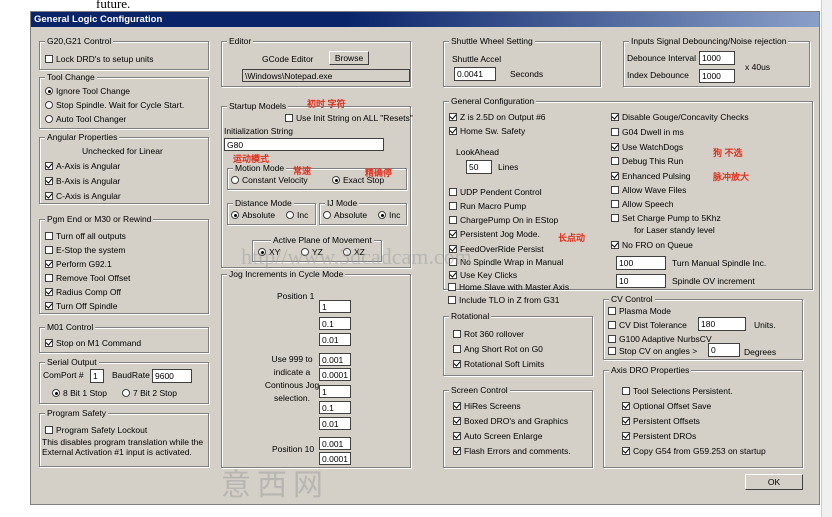 This screenshot has width=832, height=517. What do you see at coordinates (82, 137) in the screenshot?
I see `angular-title: Angular Properties` at bounding box center [82, 137].